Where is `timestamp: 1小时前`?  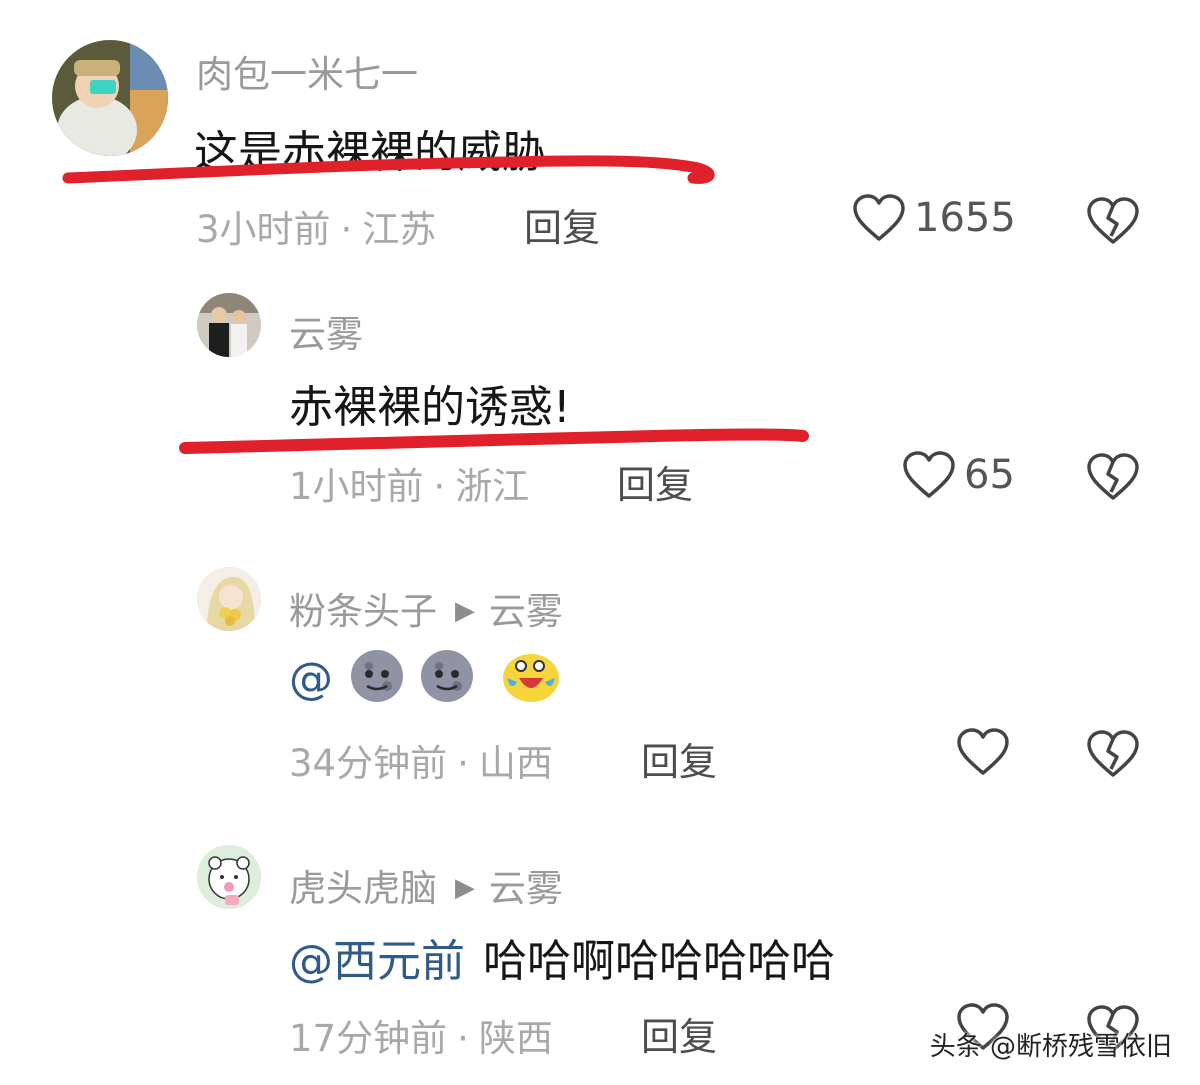
timestamp: 1小时前 is located at coordinates (356, 486).